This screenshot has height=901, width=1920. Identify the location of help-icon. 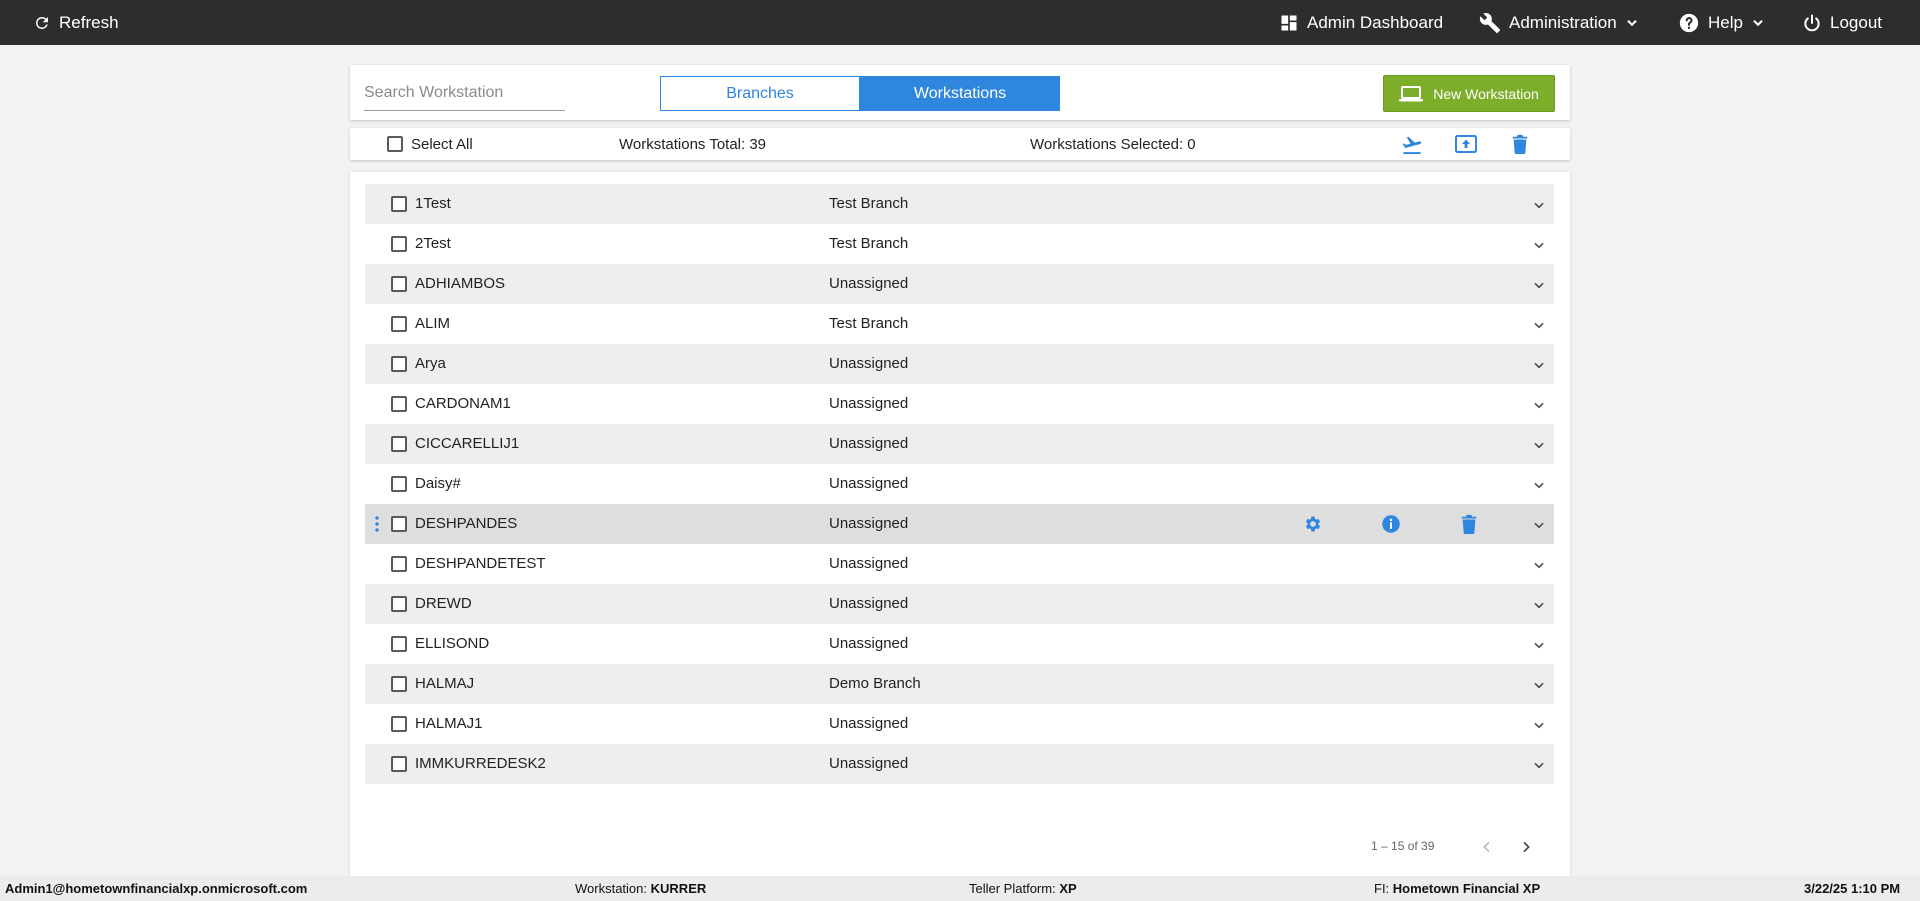
(1689, 22).